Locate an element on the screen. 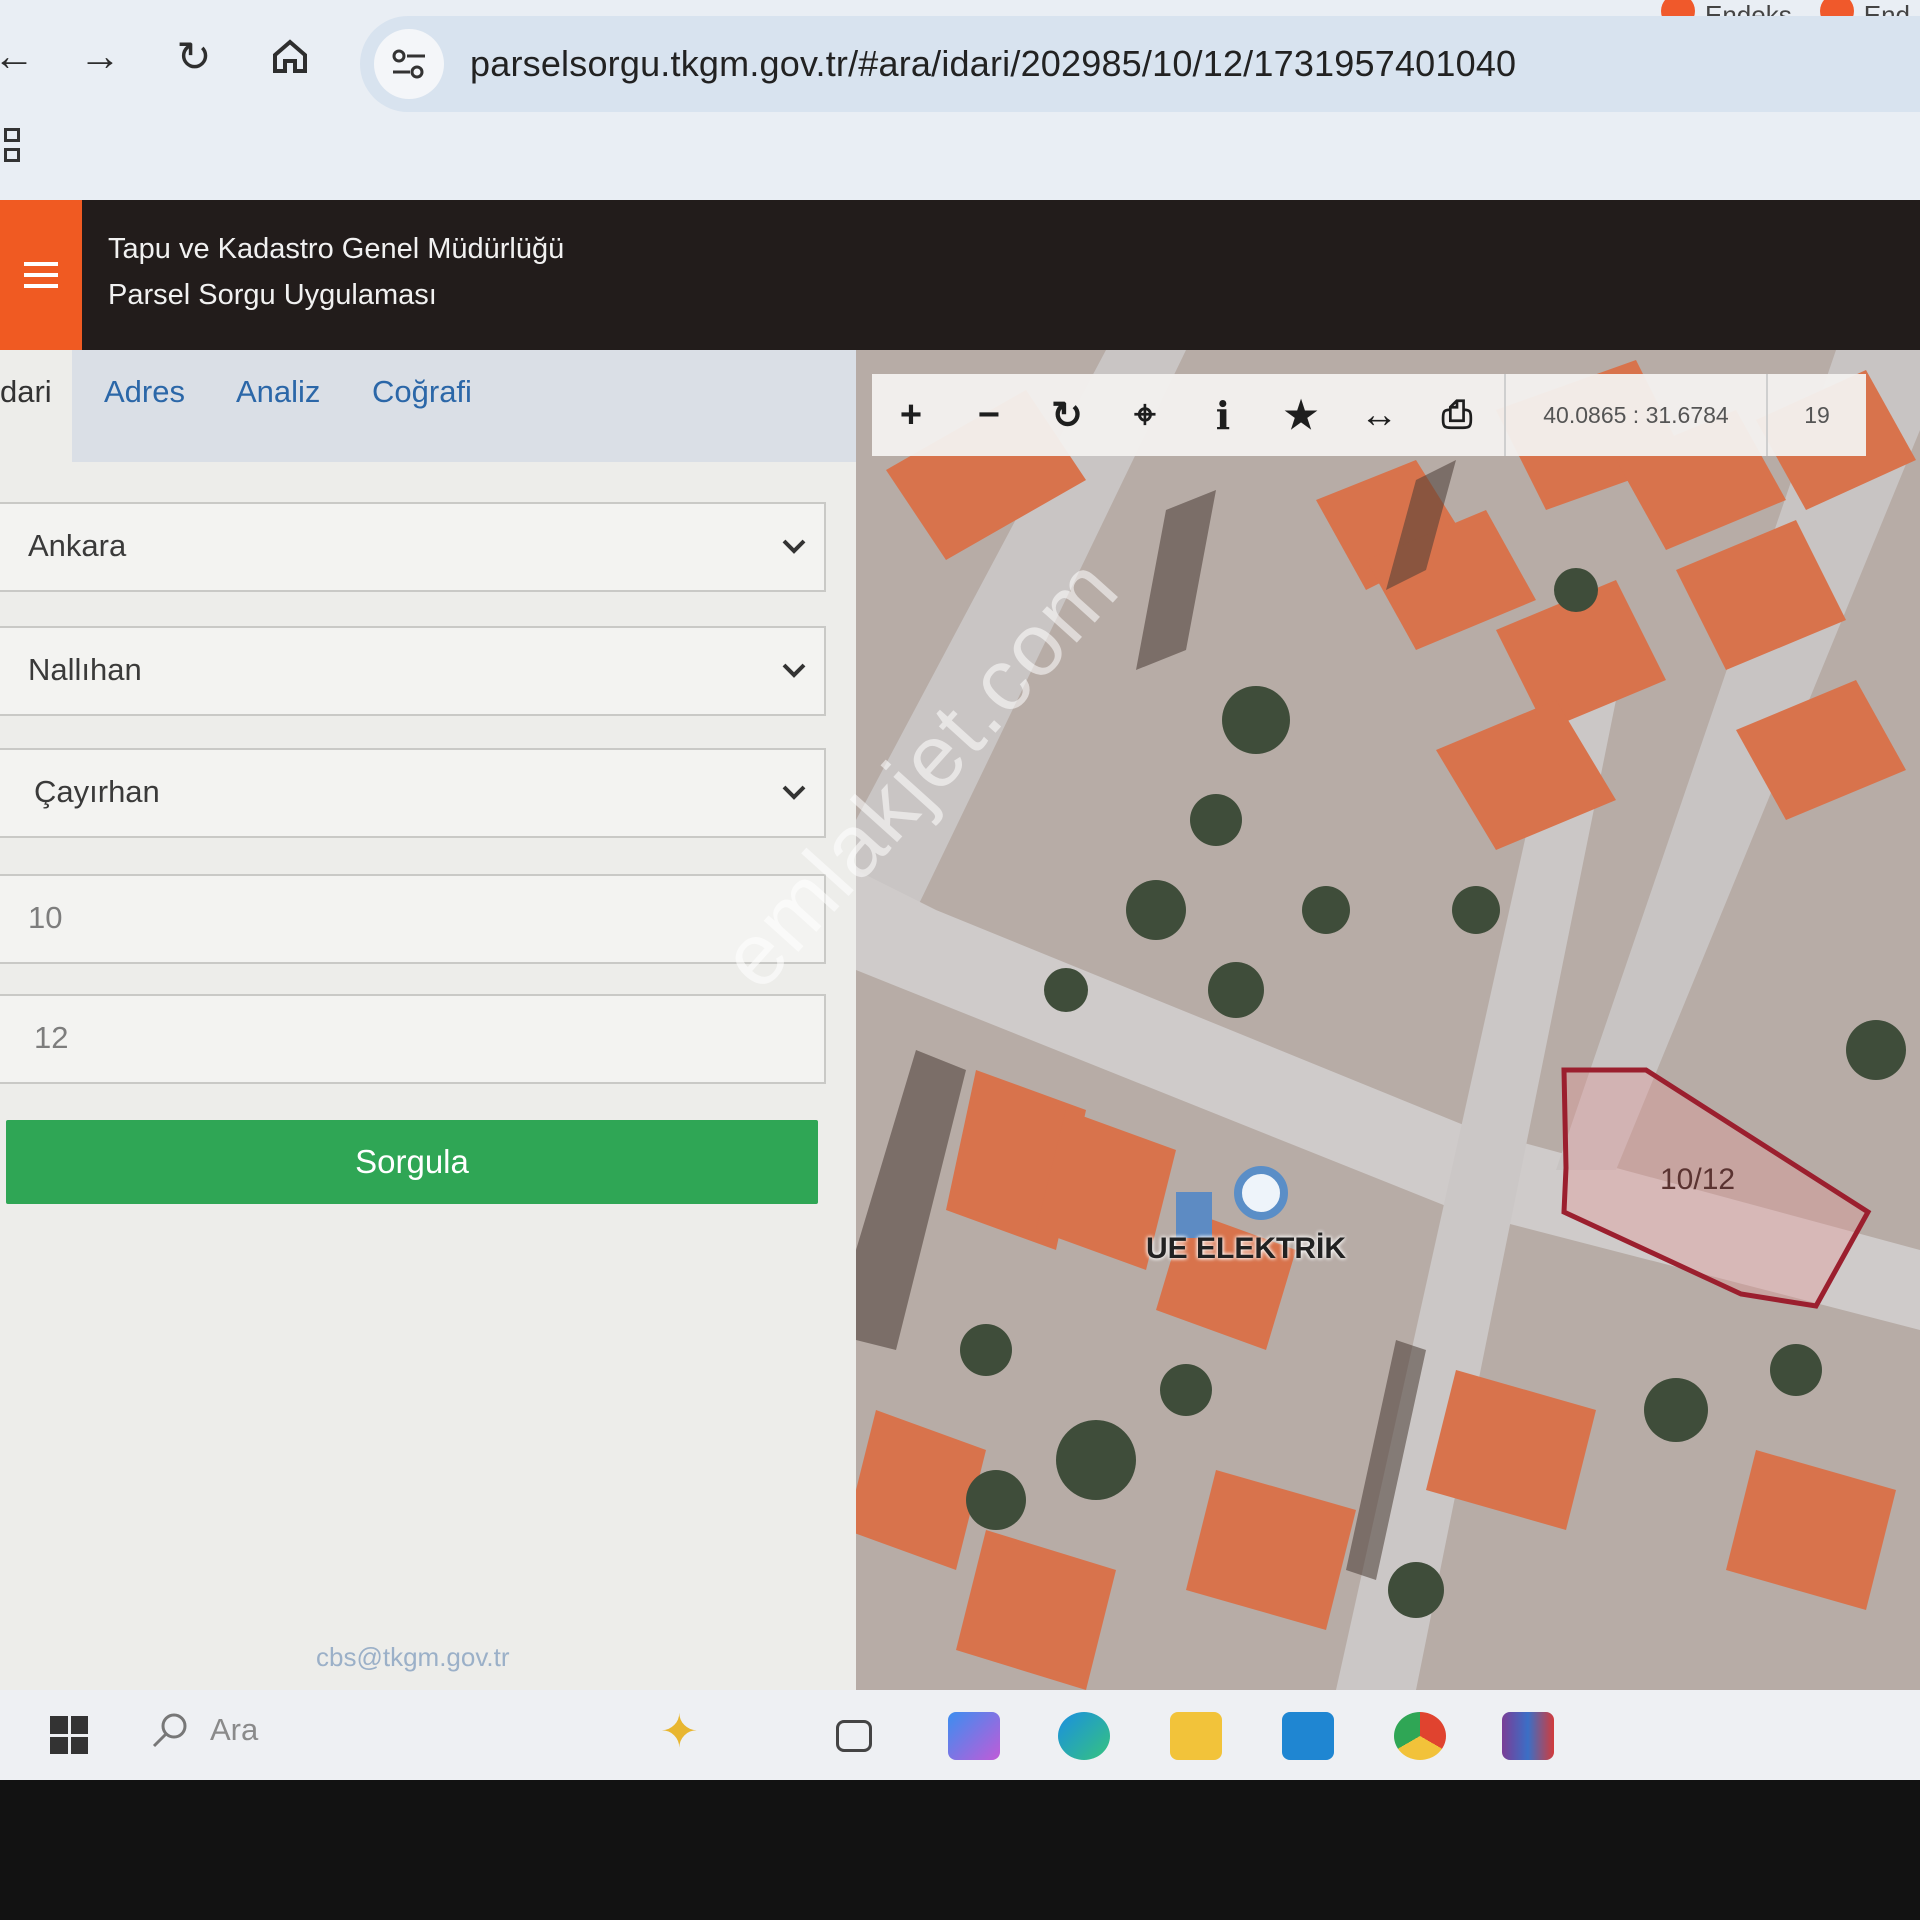 Image resolution: width=1920 pixels, height=1920 pixels. coordinate-readout: 40.0865 : 31.6784 is located at coordinates (1636, 415).